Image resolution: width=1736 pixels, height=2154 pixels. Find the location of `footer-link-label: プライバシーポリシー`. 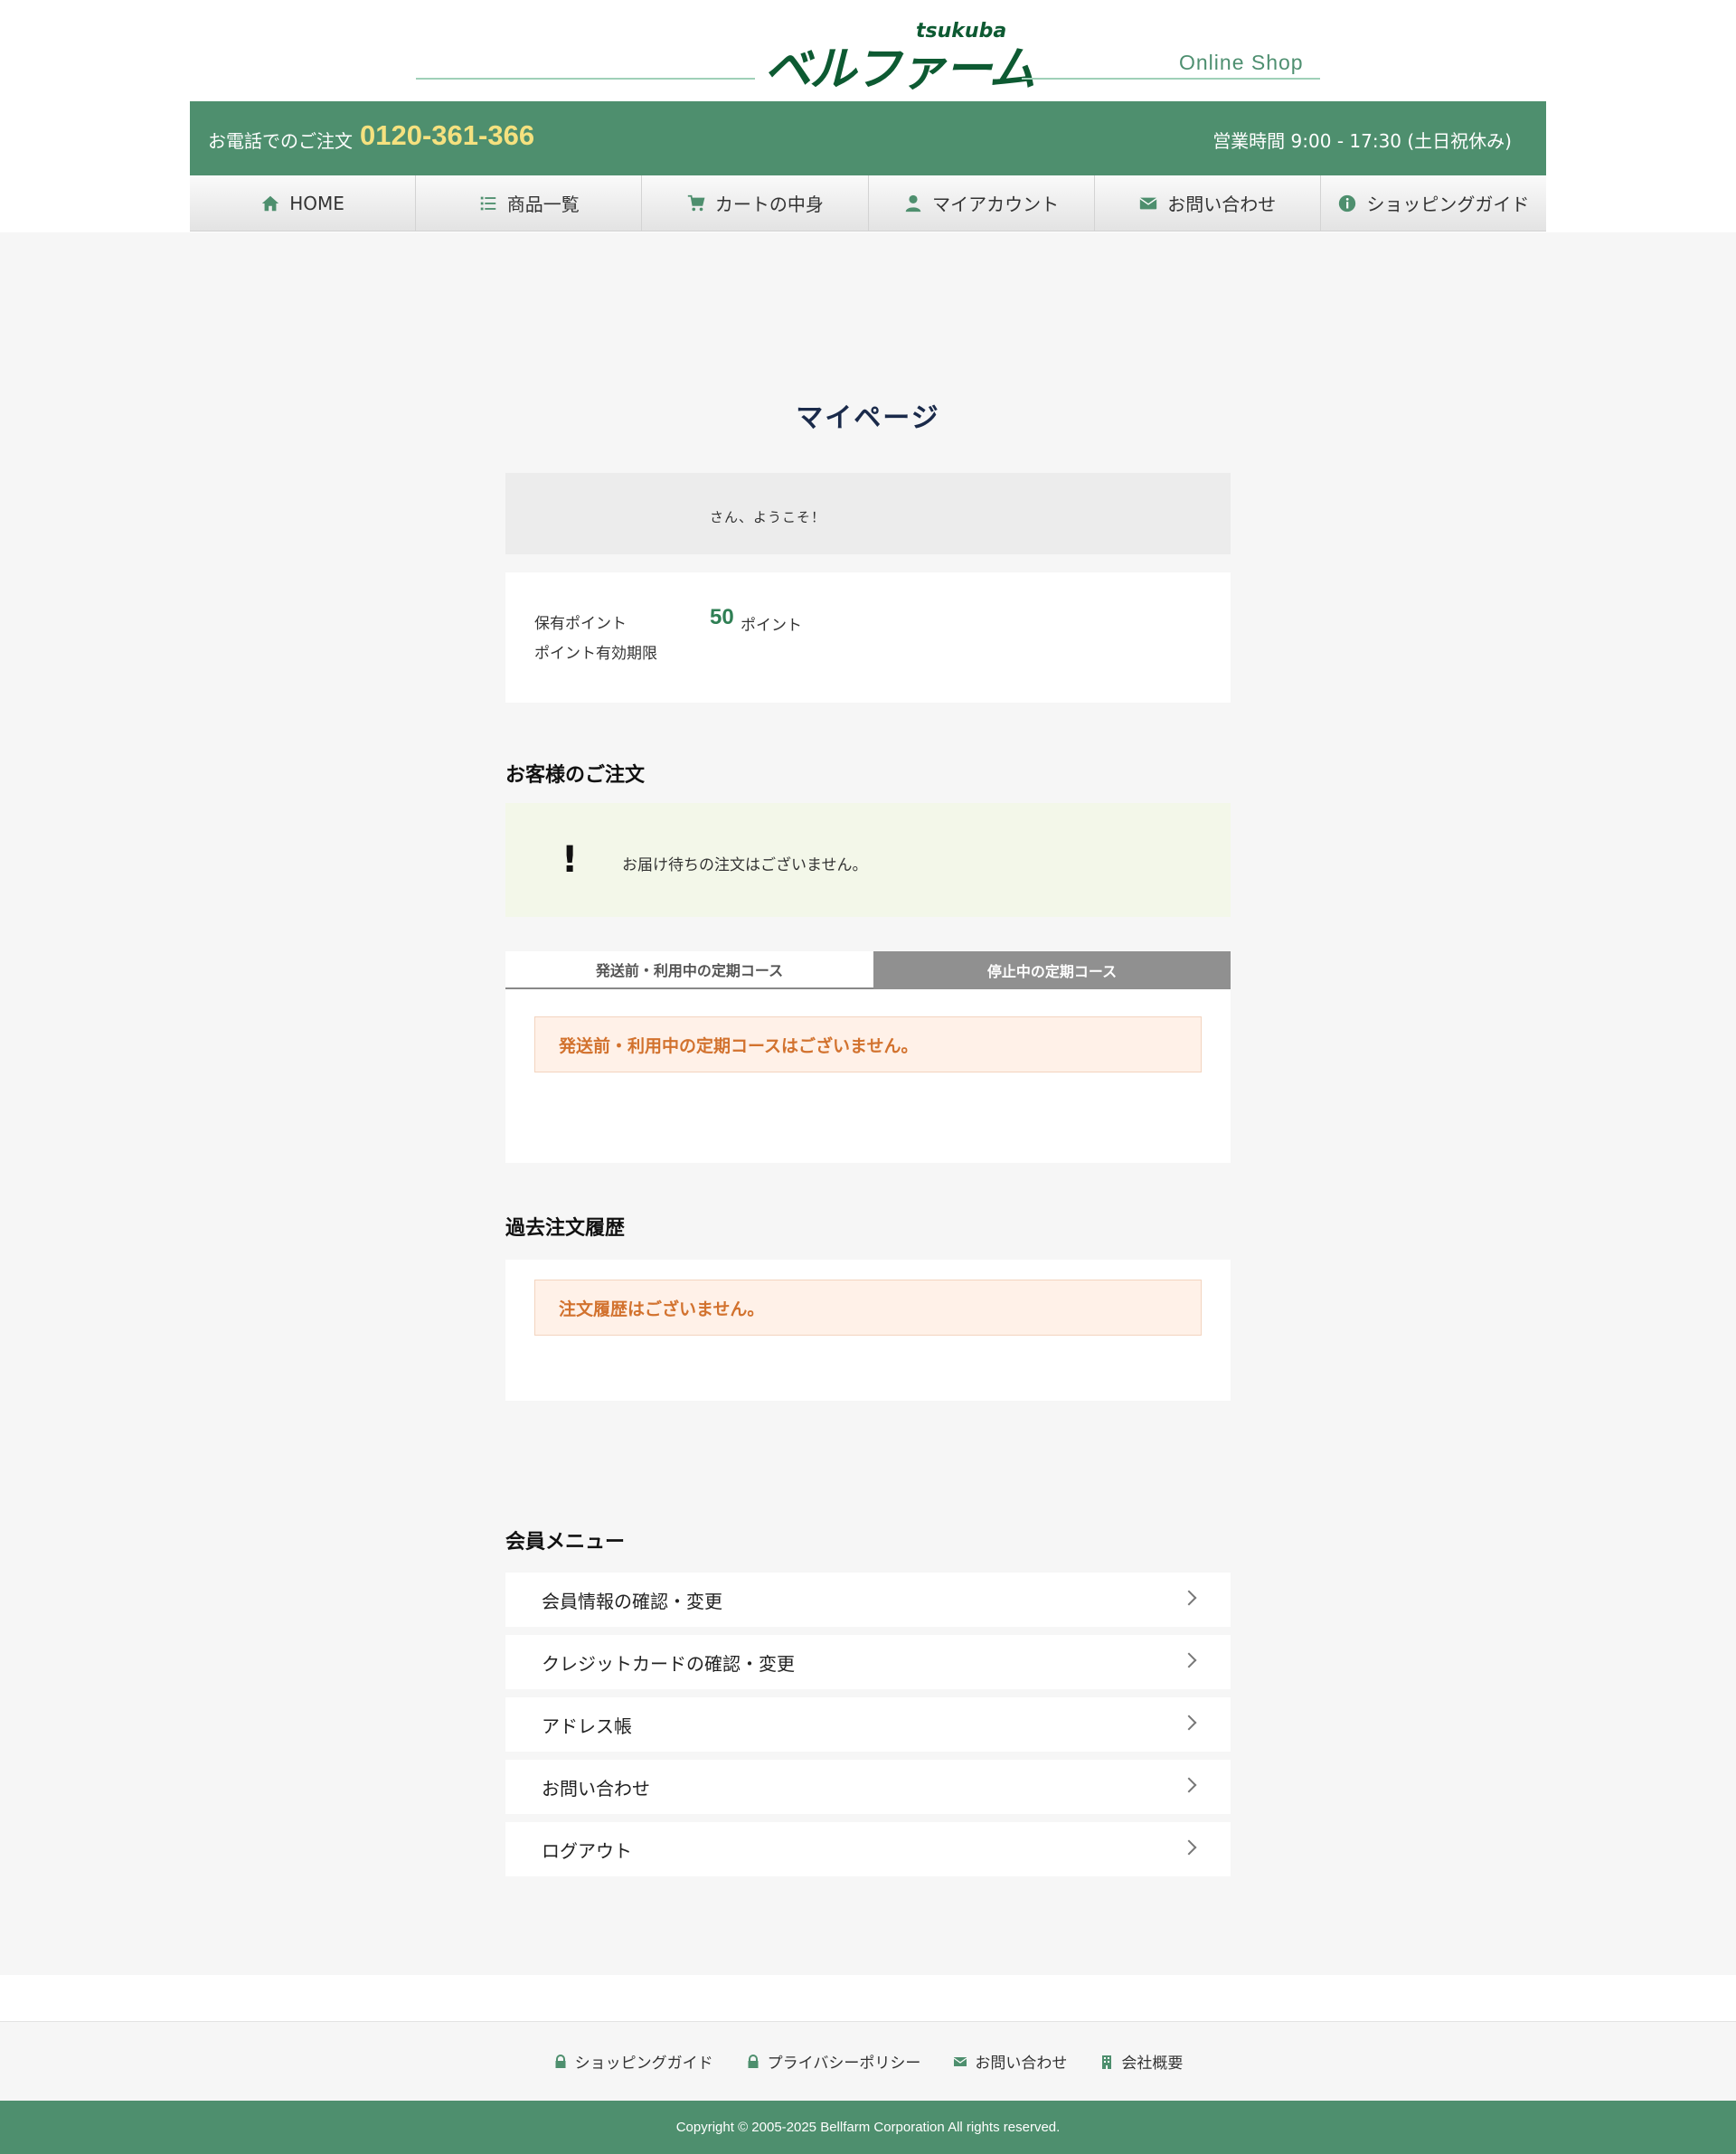

footer-link-label: プライバシーポリシー is located at coordinates (844, 2064).